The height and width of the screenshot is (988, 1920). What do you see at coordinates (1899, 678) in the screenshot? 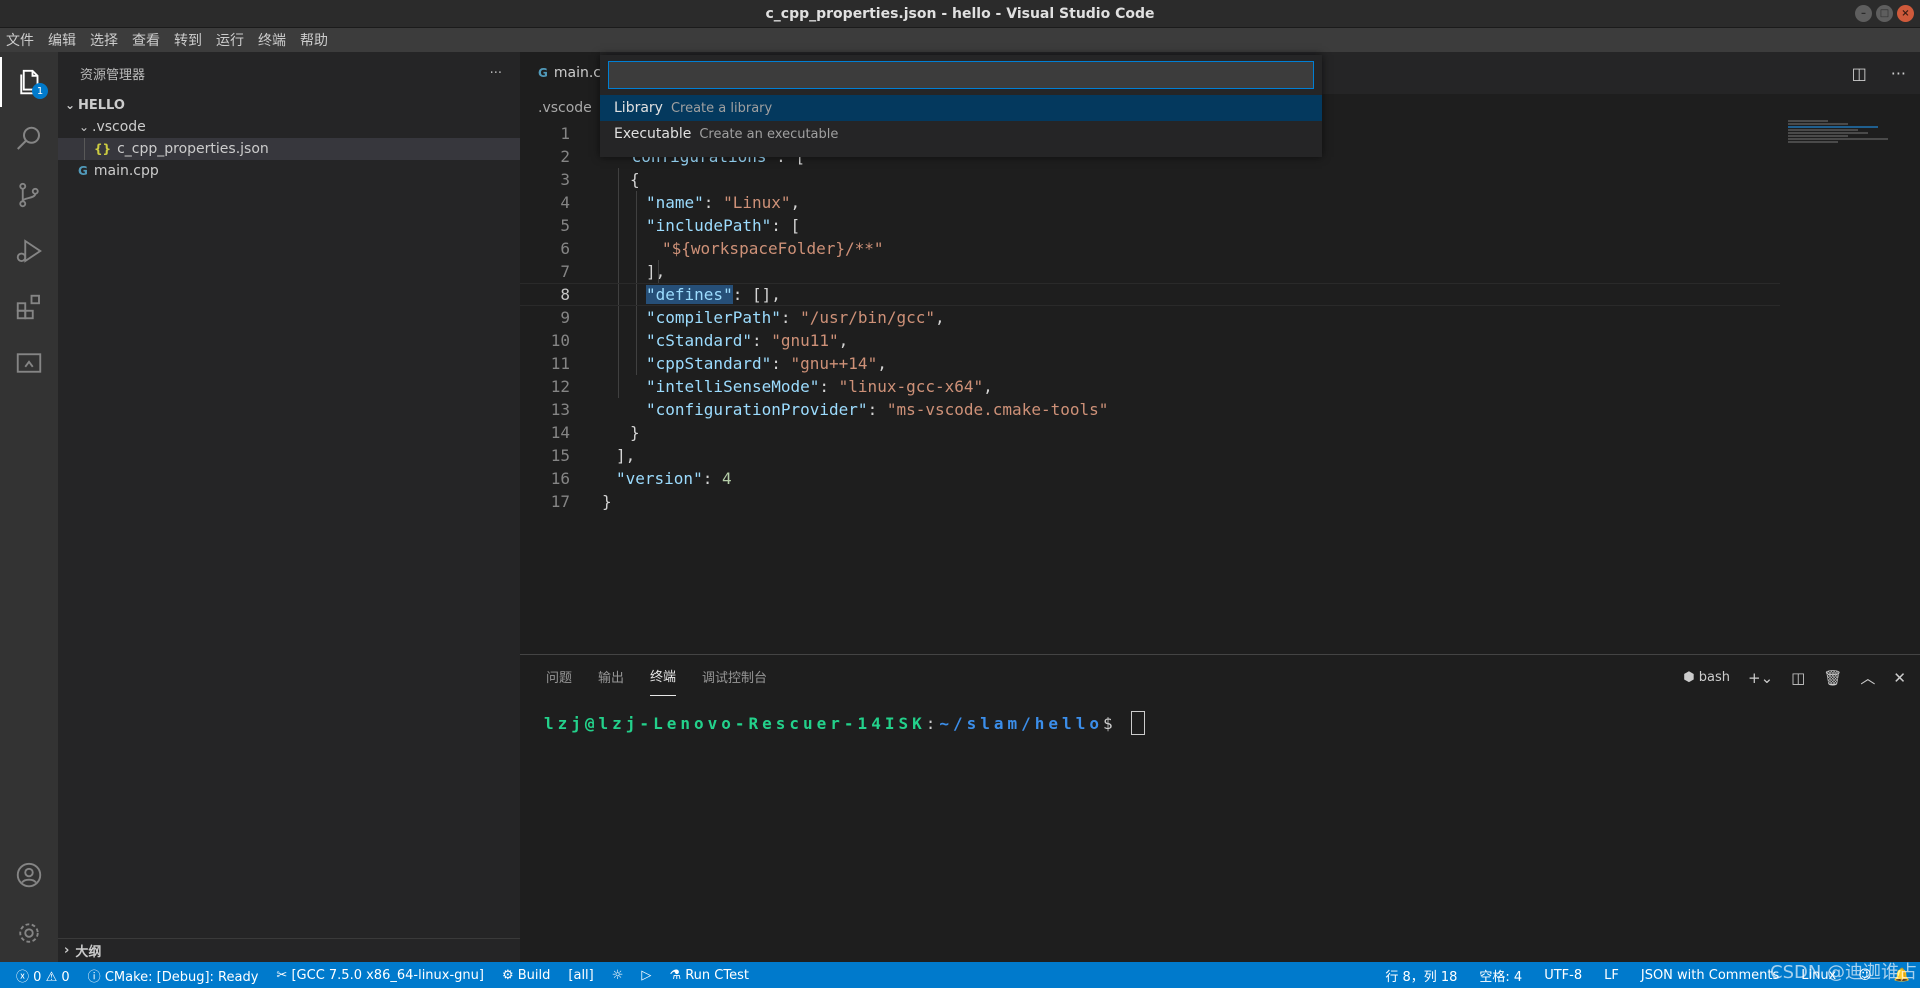
I see `close-panel-icon: ✕` at bounding box center [1899, 678].